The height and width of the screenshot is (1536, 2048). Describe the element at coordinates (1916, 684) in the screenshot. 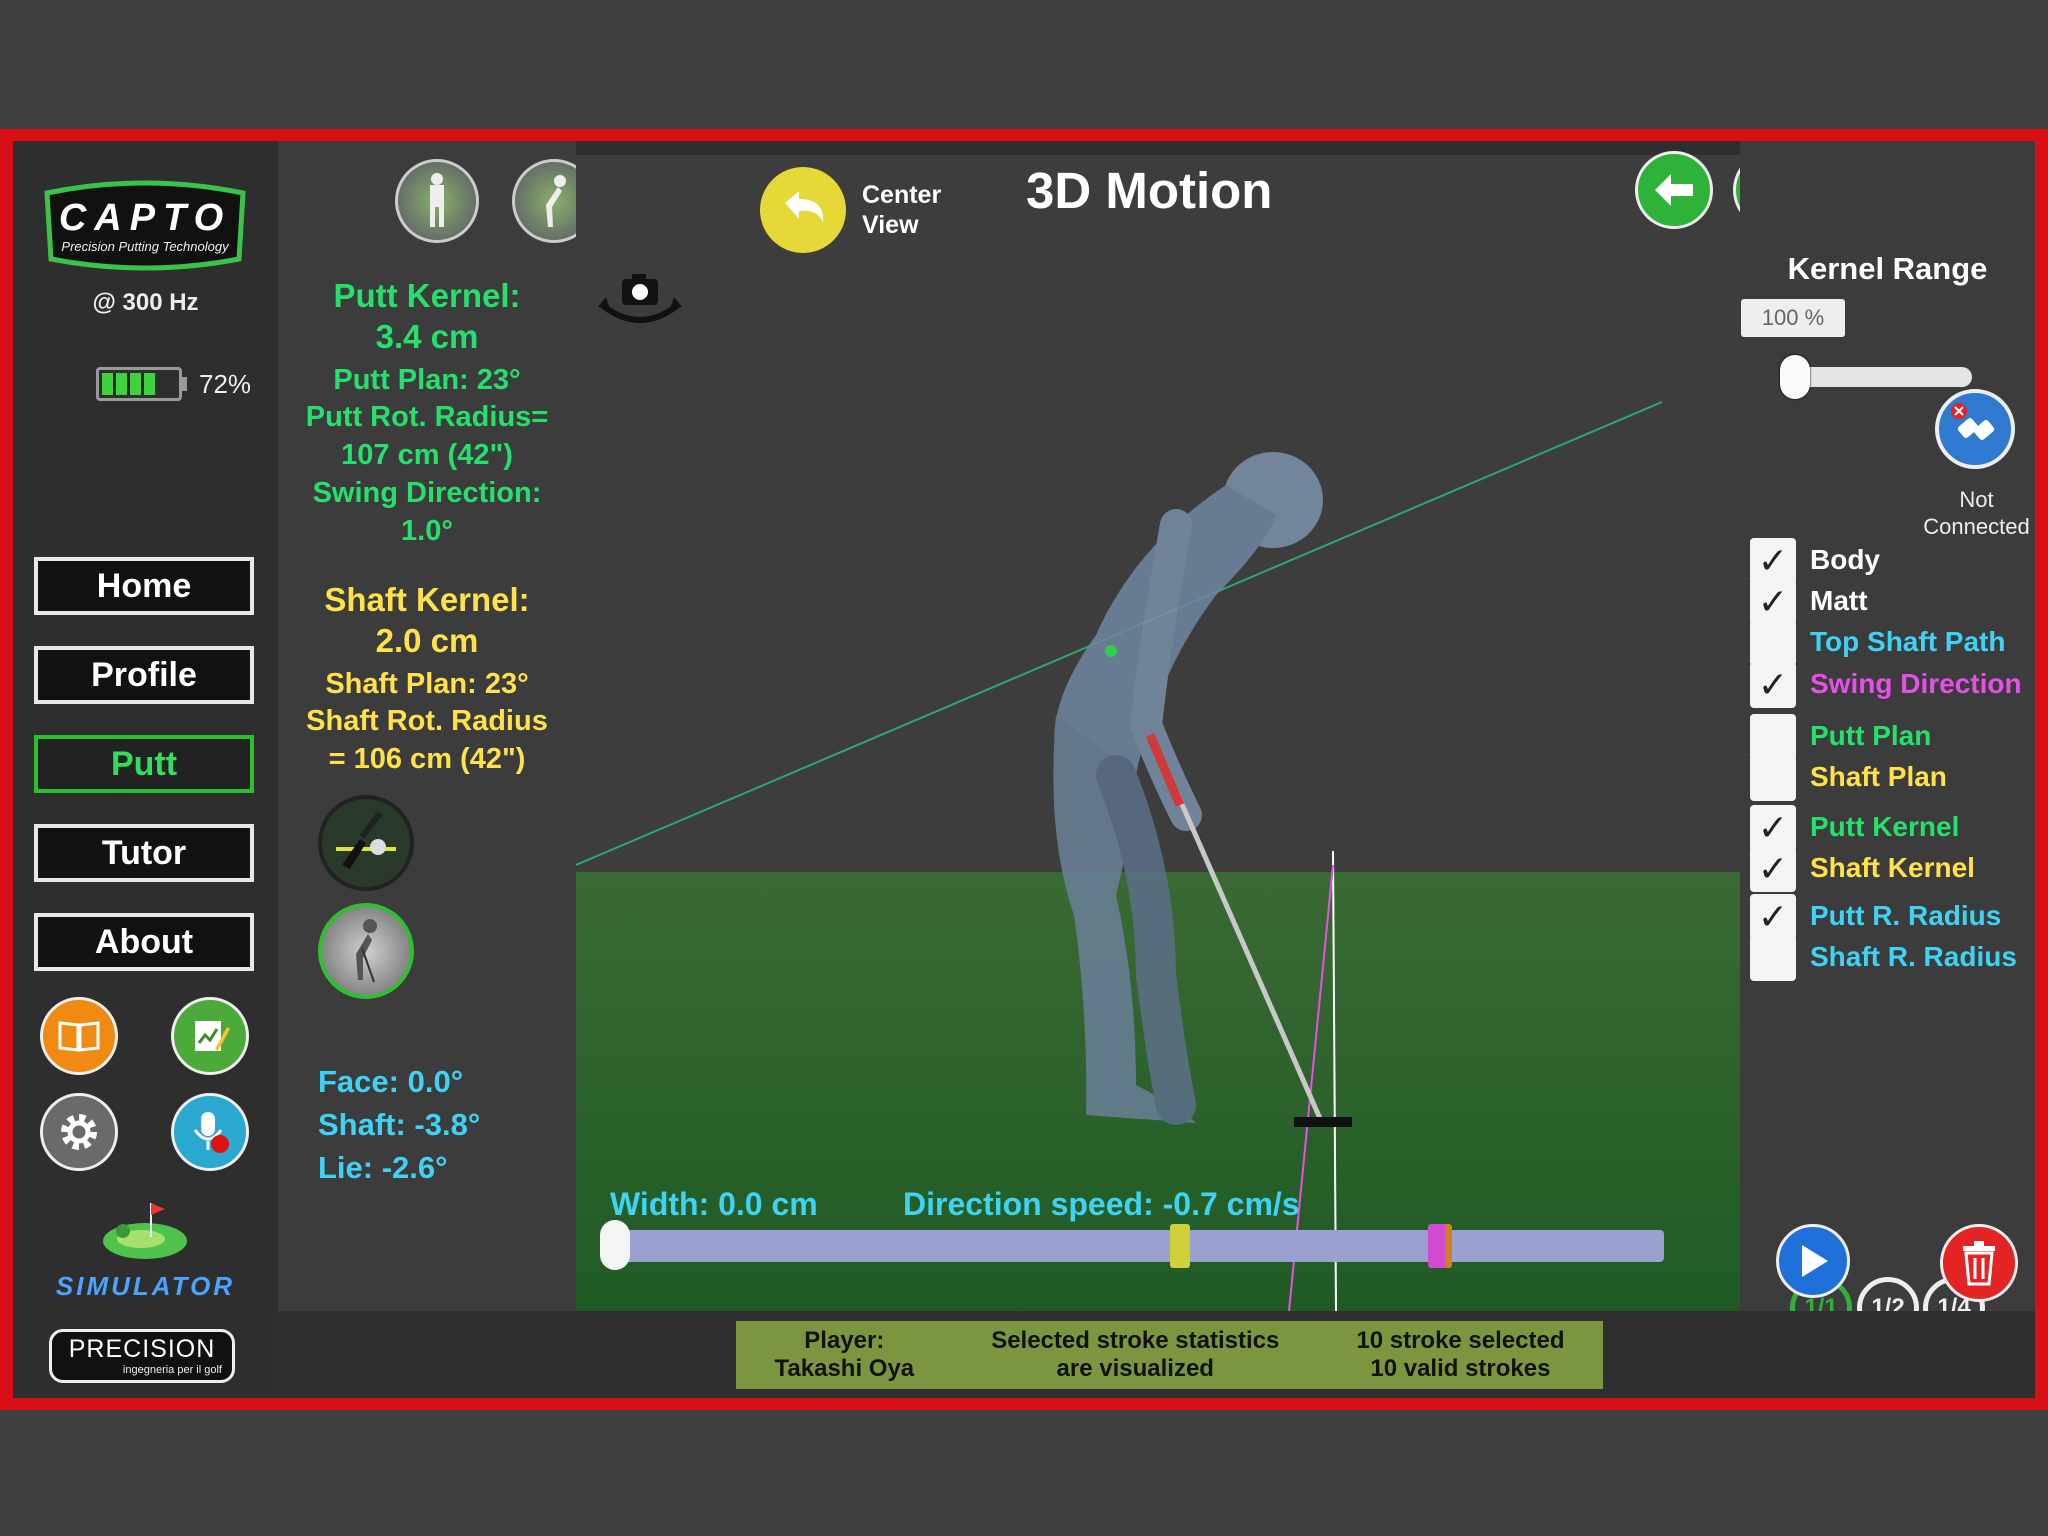

I see `label-swing-direction: Swing Direction` at that location.